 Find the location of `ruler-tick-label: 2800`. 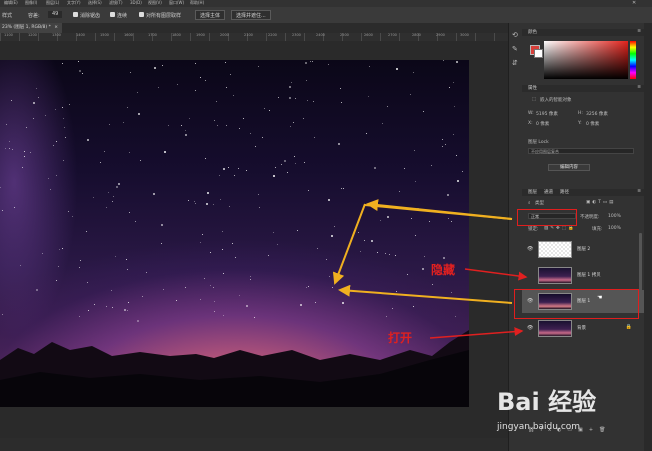

ruler-tick-label: 2800 is located at coordinates (416, 35).